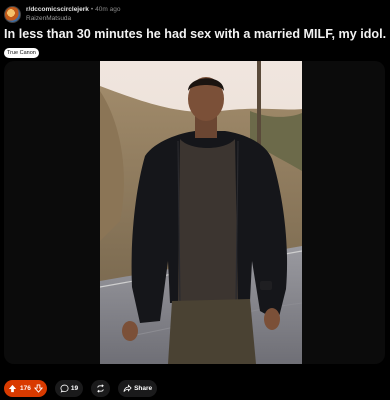 The image size is (390, 400). What do you see at coordinates (12, 14) in the screenshot?
I see `subreddit-avatar` at bounding box center [12, 14].